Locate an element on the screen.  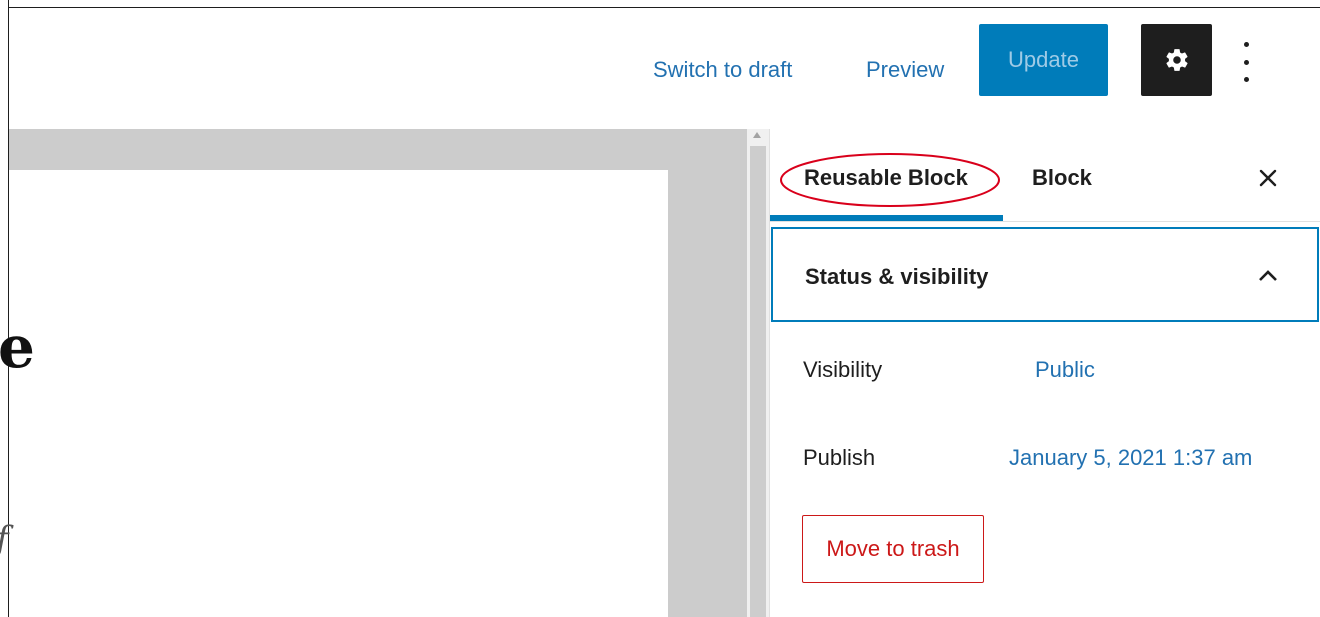
settings-button is located at coordinates (1176, 60).